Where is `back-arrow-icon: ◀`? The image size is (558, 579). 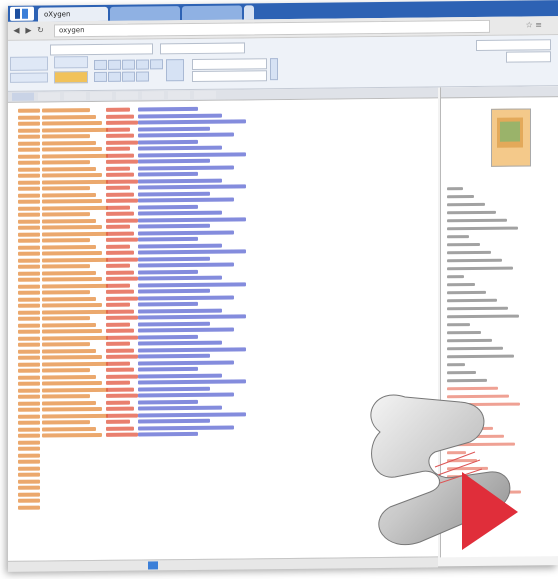 back-arrow-icon: ◀ is located at coordinates (16, 30).